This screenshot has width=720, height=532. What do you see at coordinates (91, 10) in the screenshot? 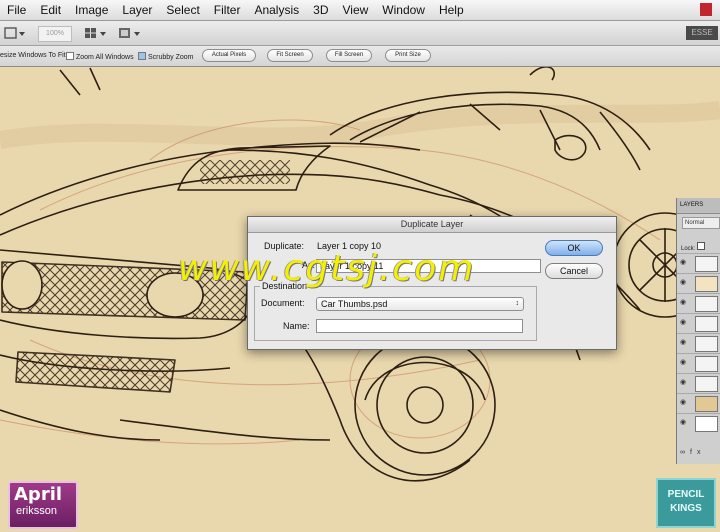
I see `menu-image: Image` at bounding box center [91, 10].